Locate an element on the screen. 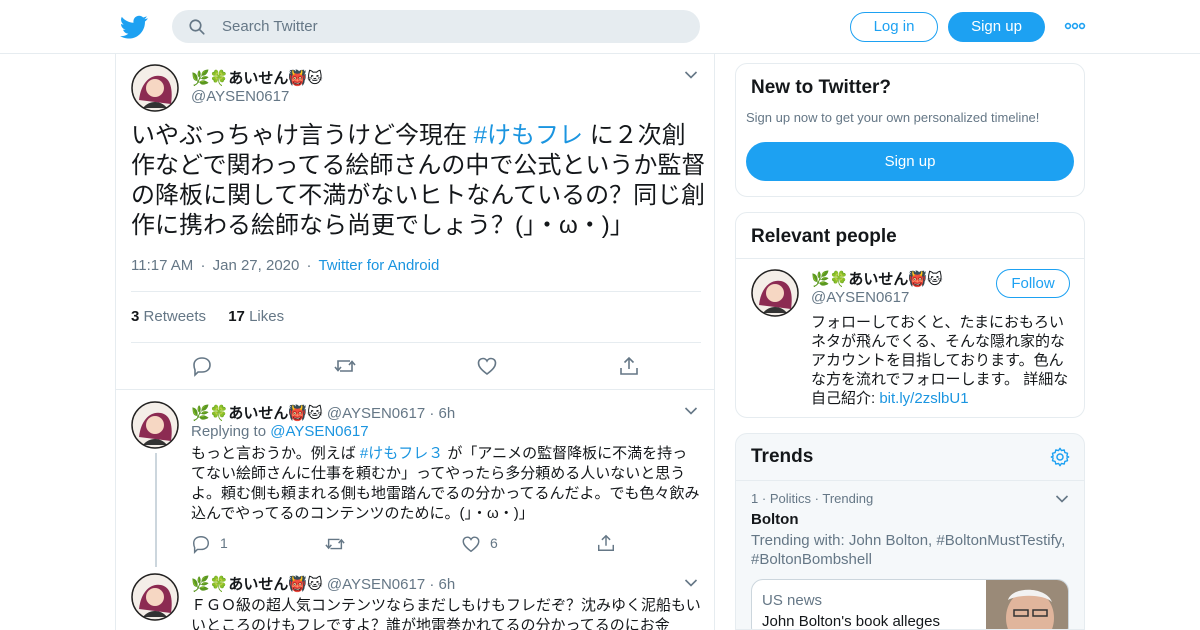  like-count: 6 is located at coordinates (494, 543).